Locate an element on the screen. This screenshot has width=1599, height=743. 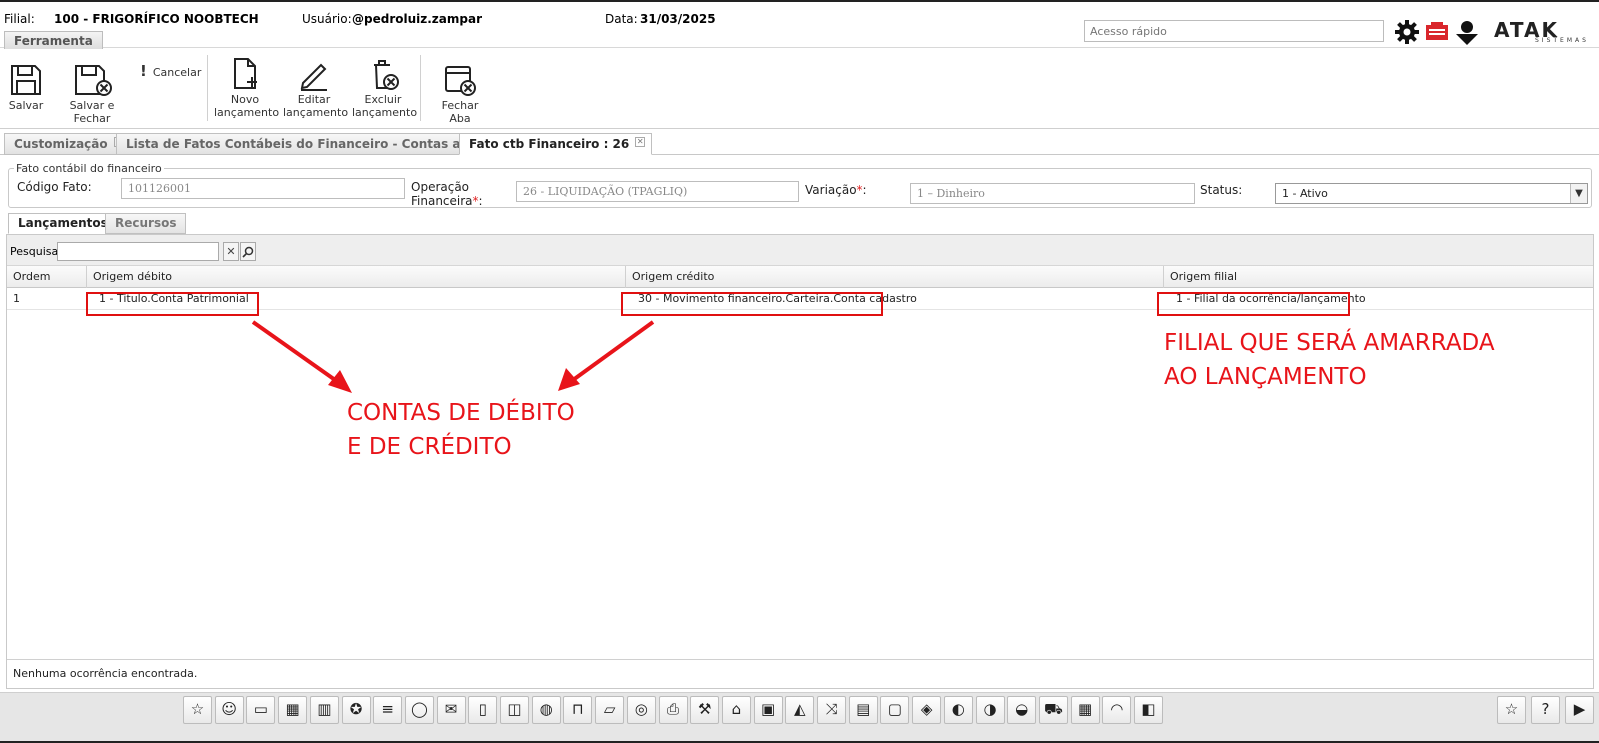
shuffle-icon: ⤨ is located at coordinates (831, 710).